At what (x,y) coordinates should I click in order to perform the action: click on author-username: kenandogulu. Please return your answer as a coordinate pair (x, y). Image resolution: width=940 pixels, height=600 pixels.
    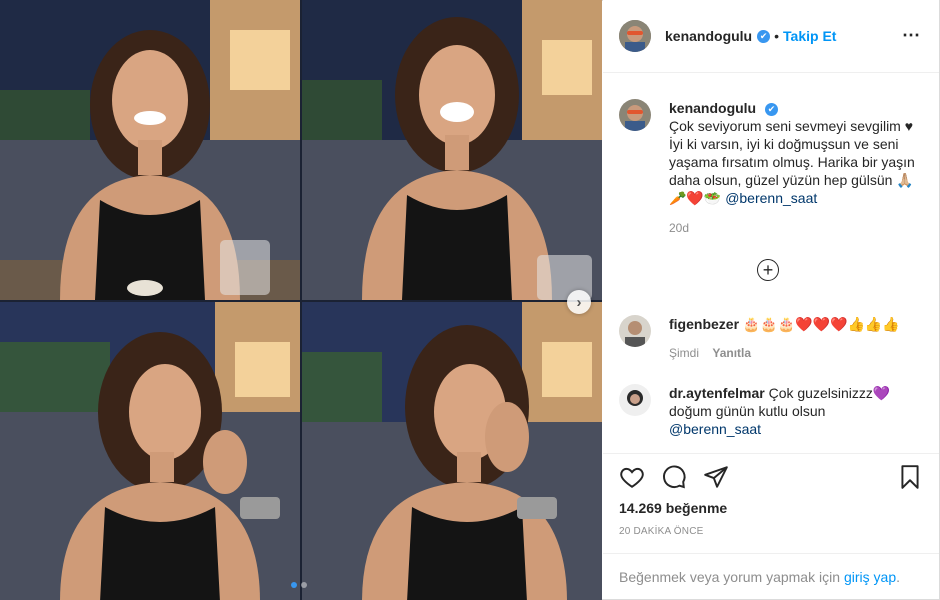
    Looking at the image, I should click on (708, 36).